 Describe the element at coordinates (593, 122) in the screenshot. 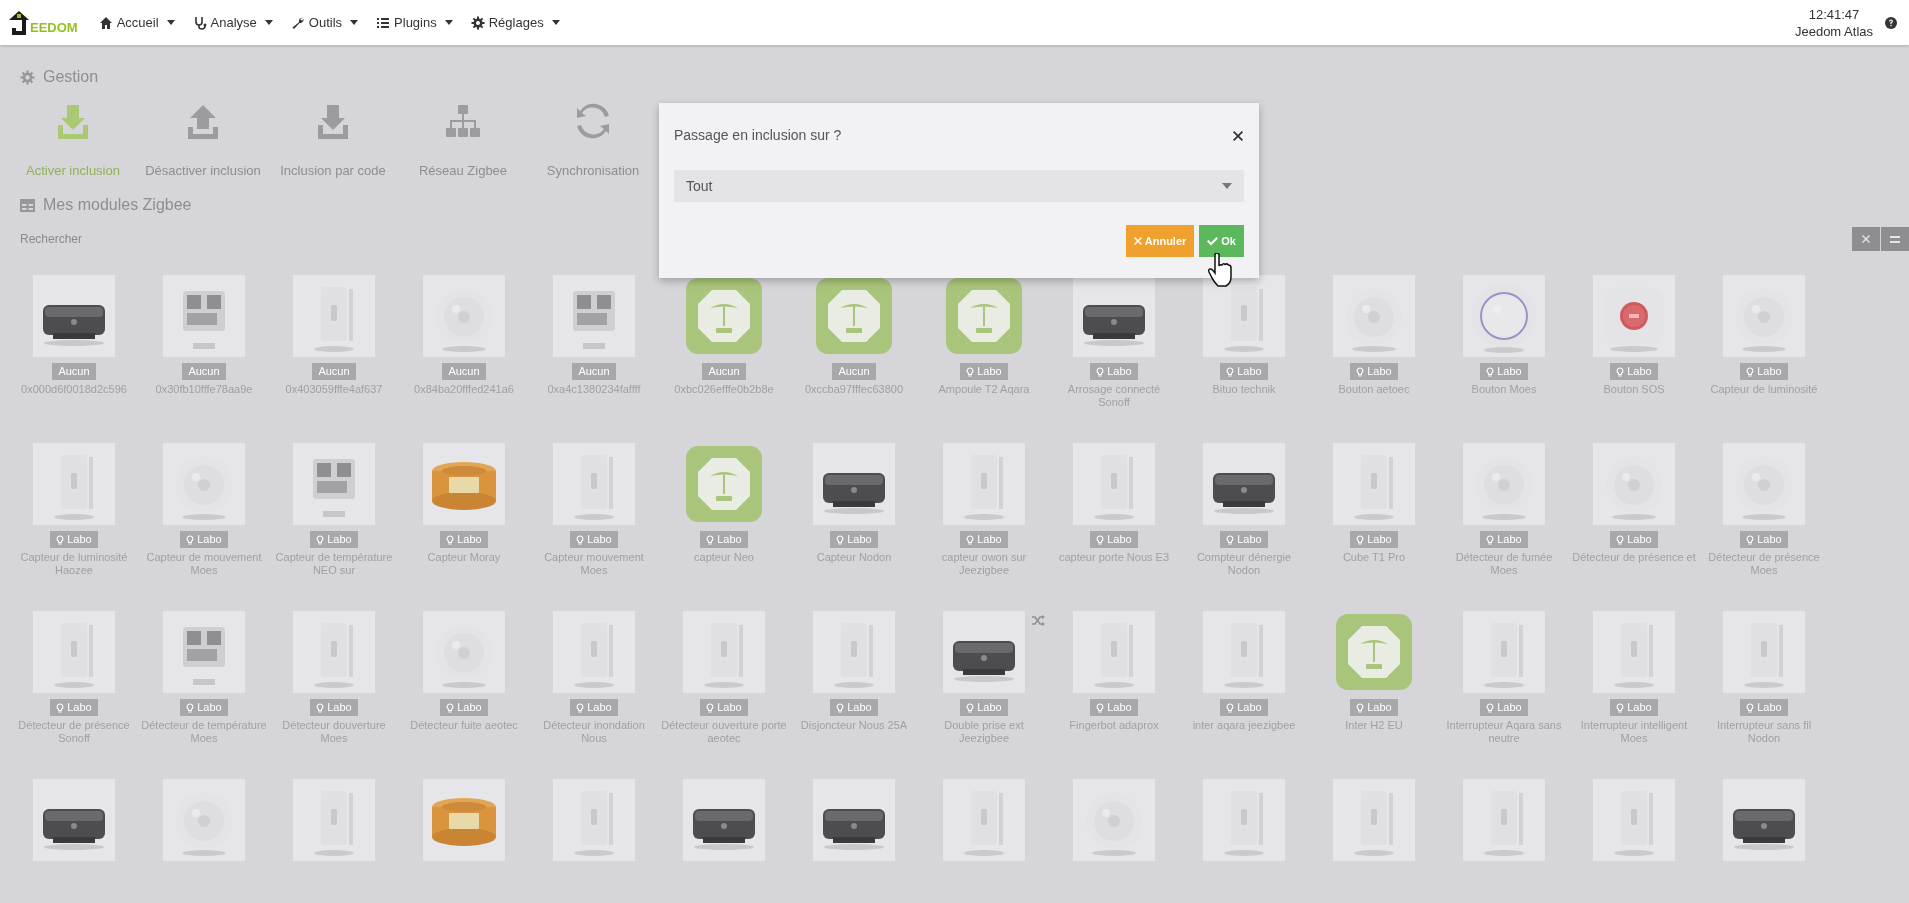

I see `sync-icon` at that location.